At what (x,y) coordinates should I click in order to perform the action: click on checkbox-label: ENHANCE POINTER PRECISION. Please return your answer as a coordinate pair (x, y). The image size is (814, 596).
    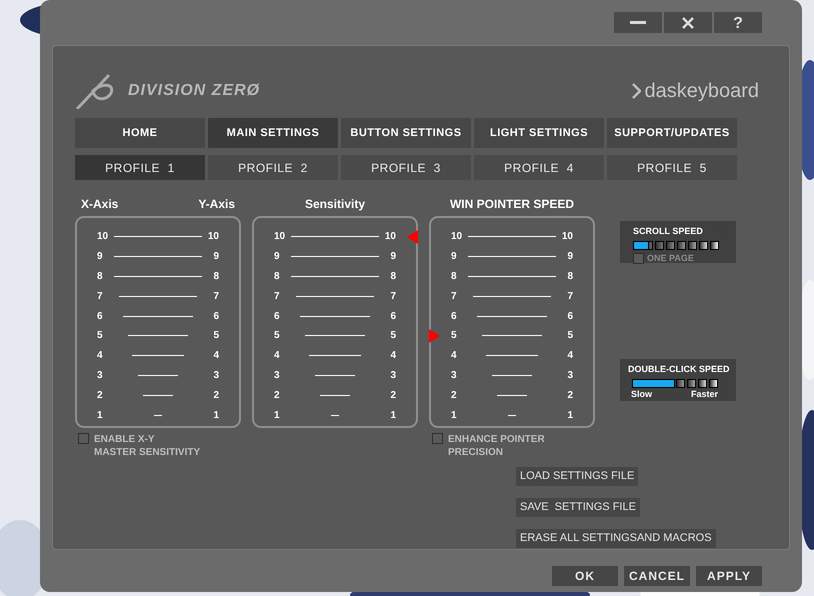
    Looking at the image, I should click on (496, 446).